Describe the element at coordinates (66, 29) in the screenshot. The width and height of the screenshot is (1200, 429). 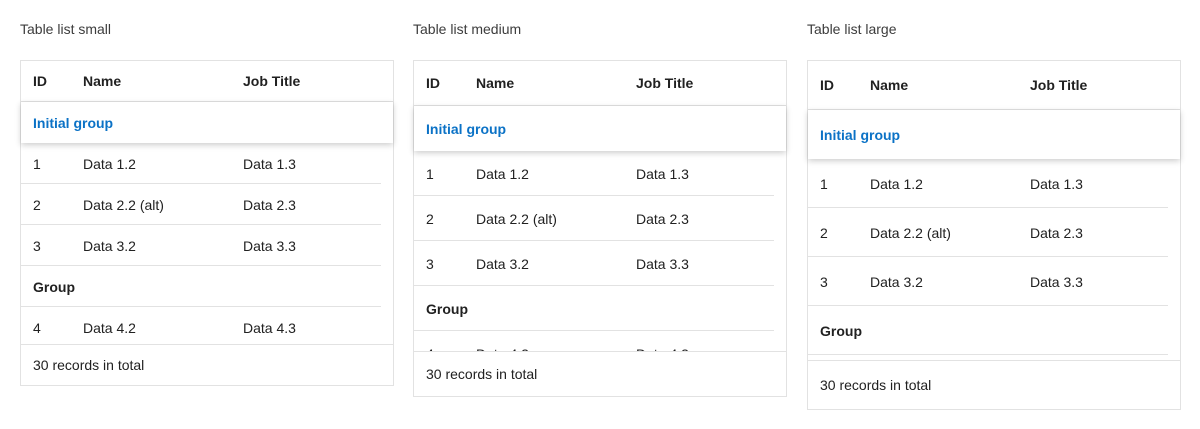
I see `variant-title: Table list small` at that location.